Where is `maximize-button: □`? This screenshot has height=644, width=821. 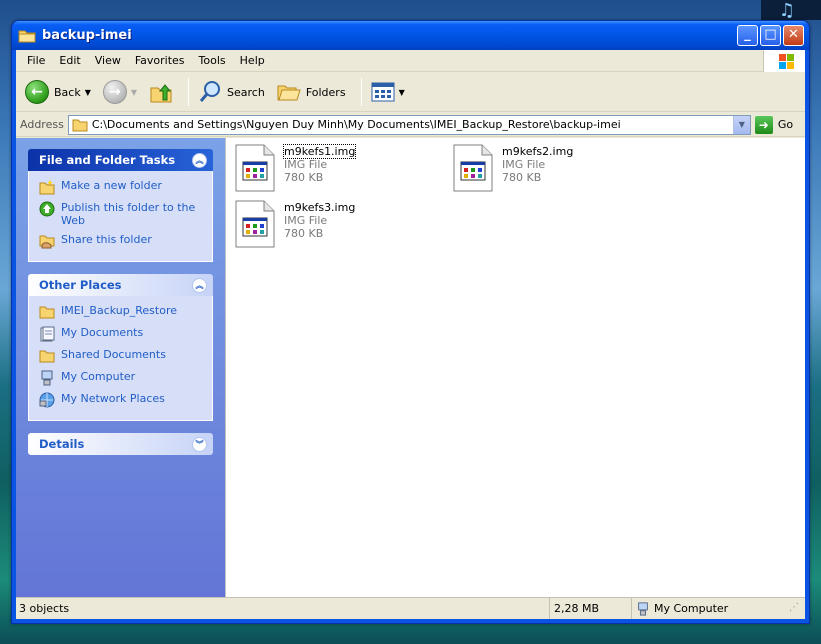 maximize-button: □ is located at coordinates (770, 35).